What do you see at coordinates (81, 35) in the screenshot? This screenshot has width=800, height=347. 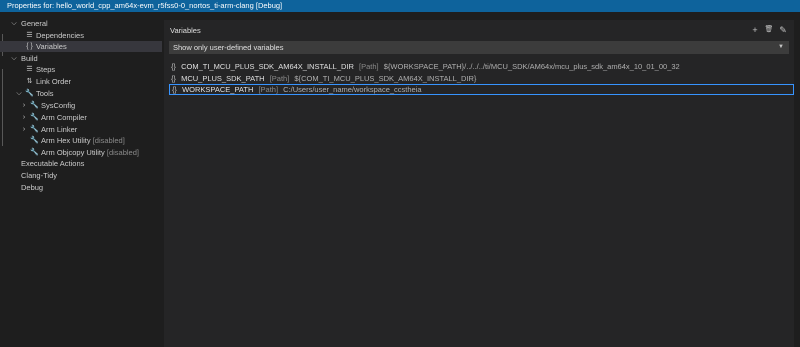 I see `tree-item-dependencies: ☰ Dependencies` at bounding box center [81, 35].